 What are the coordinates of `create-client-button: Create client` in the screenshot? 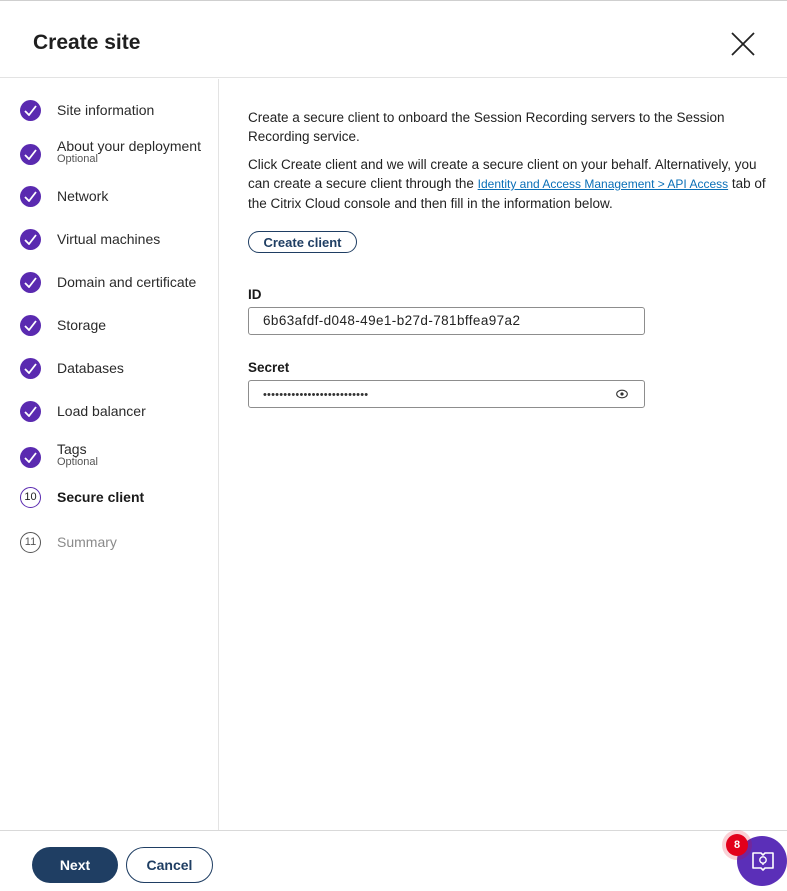 It's located at (302, 242).